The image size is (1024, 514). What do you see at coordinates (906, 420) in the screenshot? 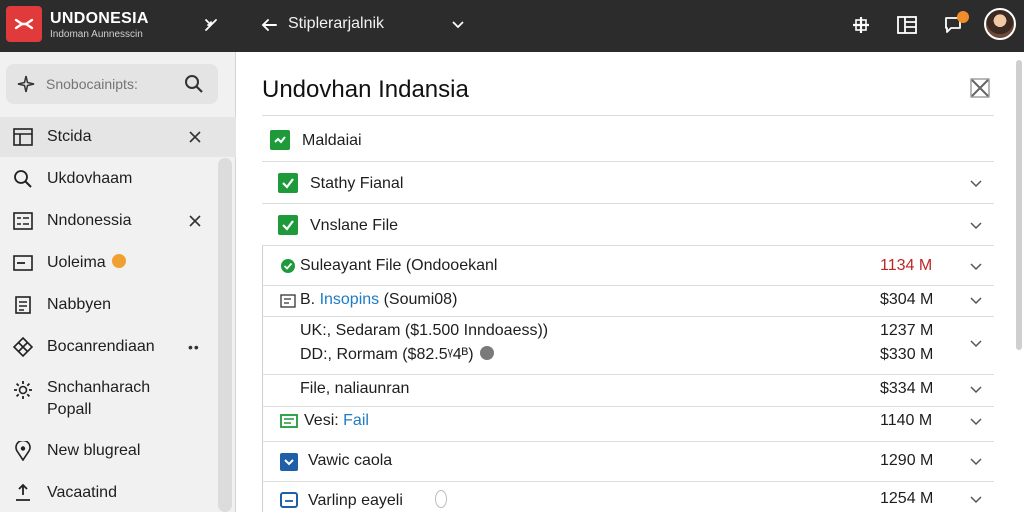
I see `row-amount: 1140 M` at bounding box center [906, 420].